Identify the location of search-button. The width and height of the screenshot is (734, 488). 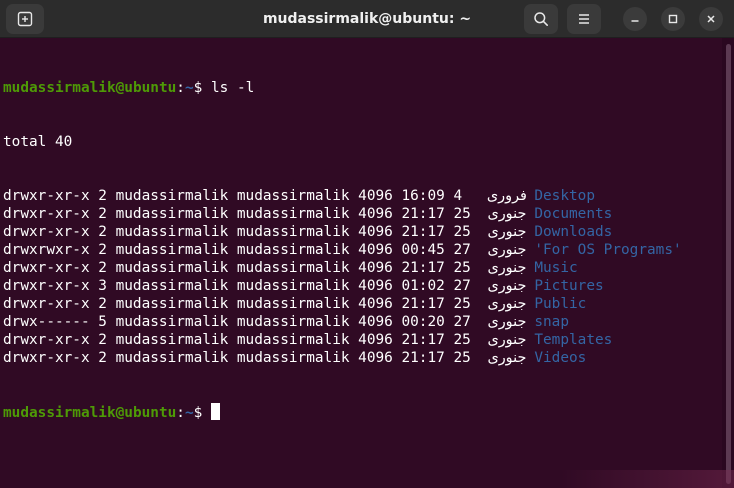
(541, 19).